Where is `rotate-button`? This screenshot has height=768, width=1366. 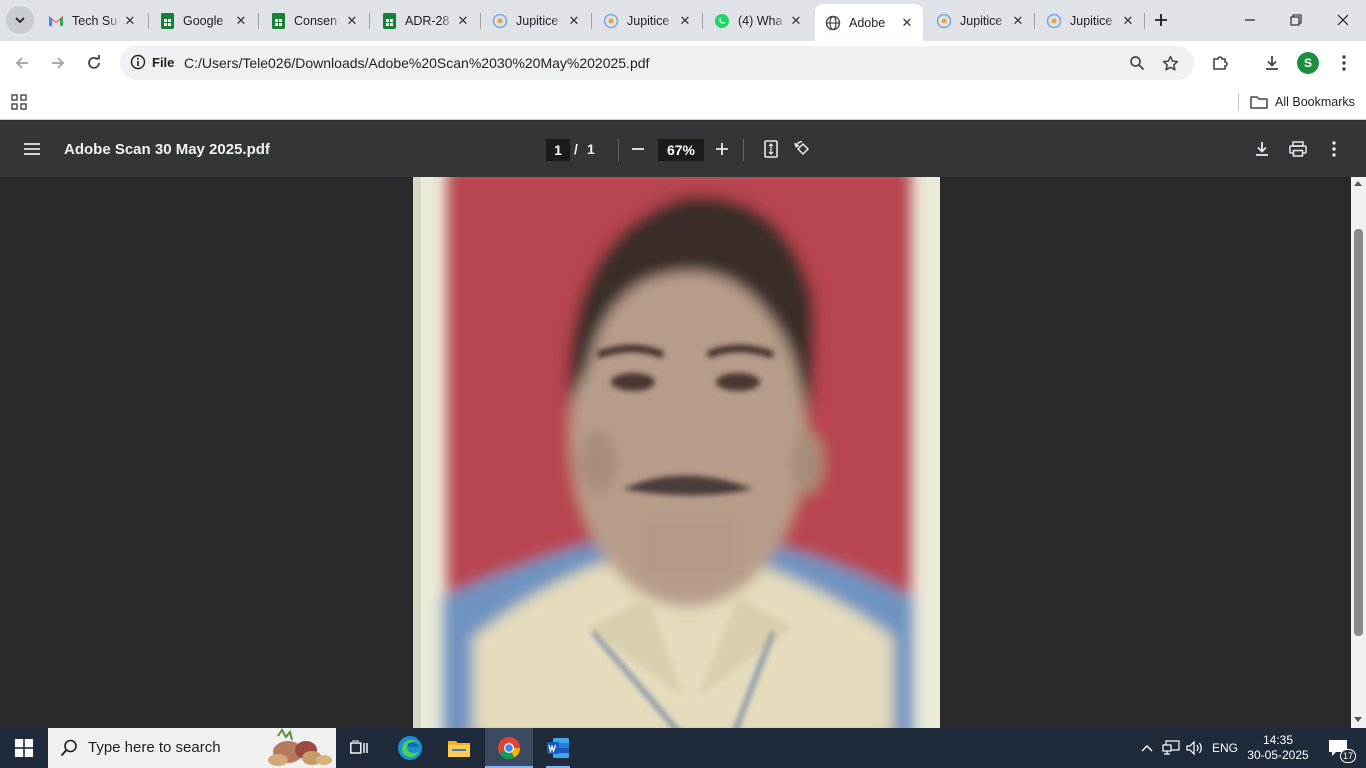 rotate-button is located at coordinates (803, 149).